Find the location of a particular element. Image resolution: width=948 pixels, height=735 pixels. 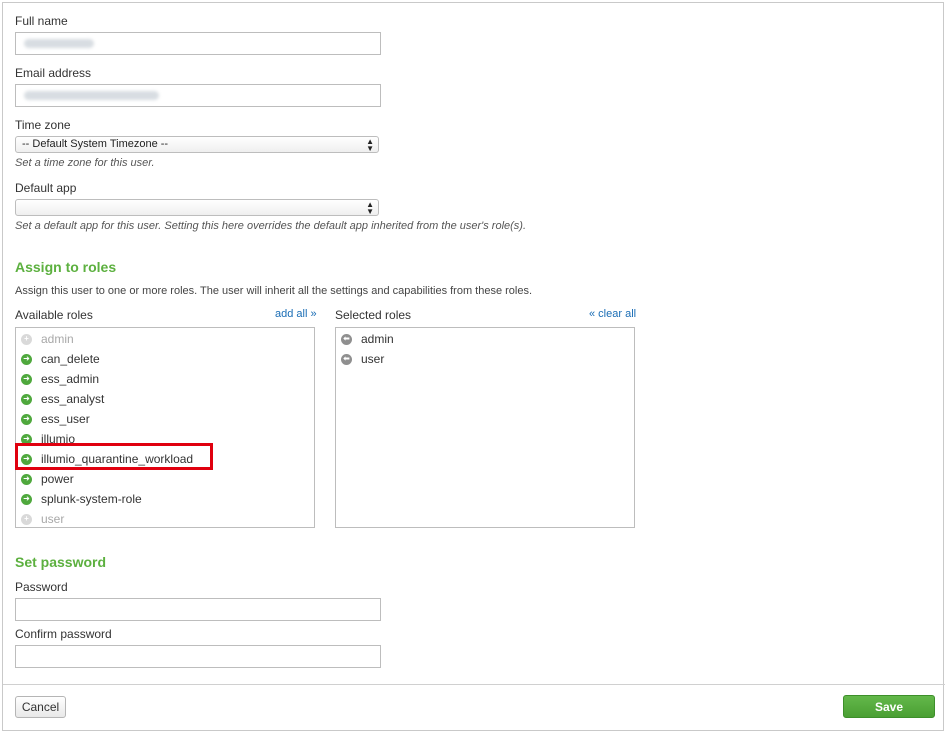

role-name: ess_admin is located at coordinates (70, 379).